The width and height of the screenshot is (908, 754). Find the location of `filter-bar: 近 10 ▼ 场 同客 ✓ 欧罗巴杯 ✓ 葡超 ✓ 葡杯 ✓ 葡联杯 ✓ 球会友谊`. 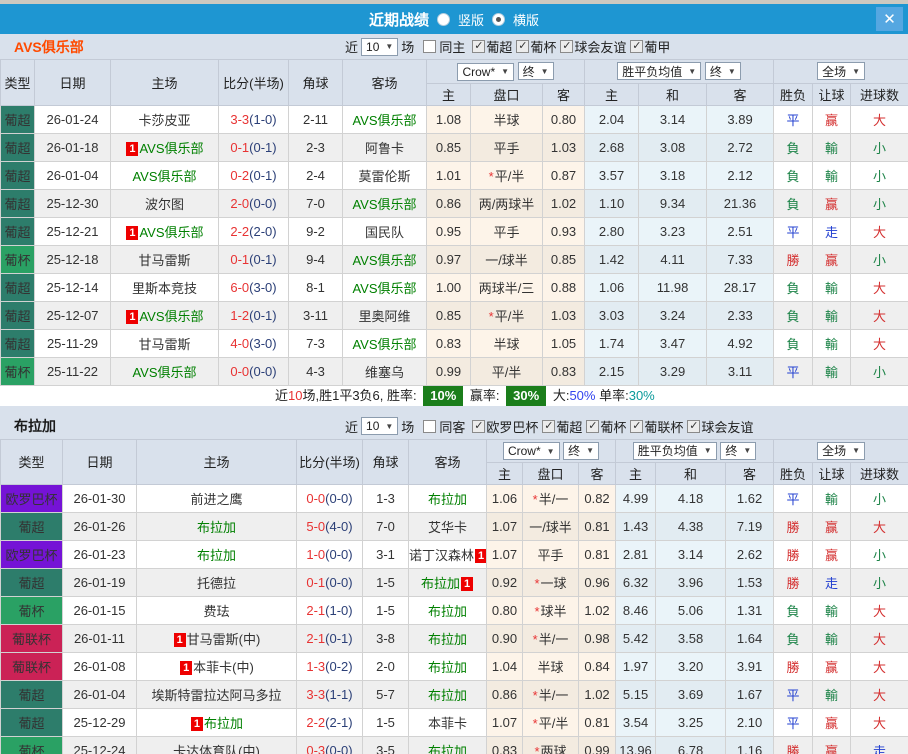

filter-bar: 近 10 ▼ 场 同客 ✓ 欧罗巴杯 ✓ 葡超 ✓ 葡杯 ✓ 葡联杯 ✓ 球会友谊 is located at coordinates (549, 426).